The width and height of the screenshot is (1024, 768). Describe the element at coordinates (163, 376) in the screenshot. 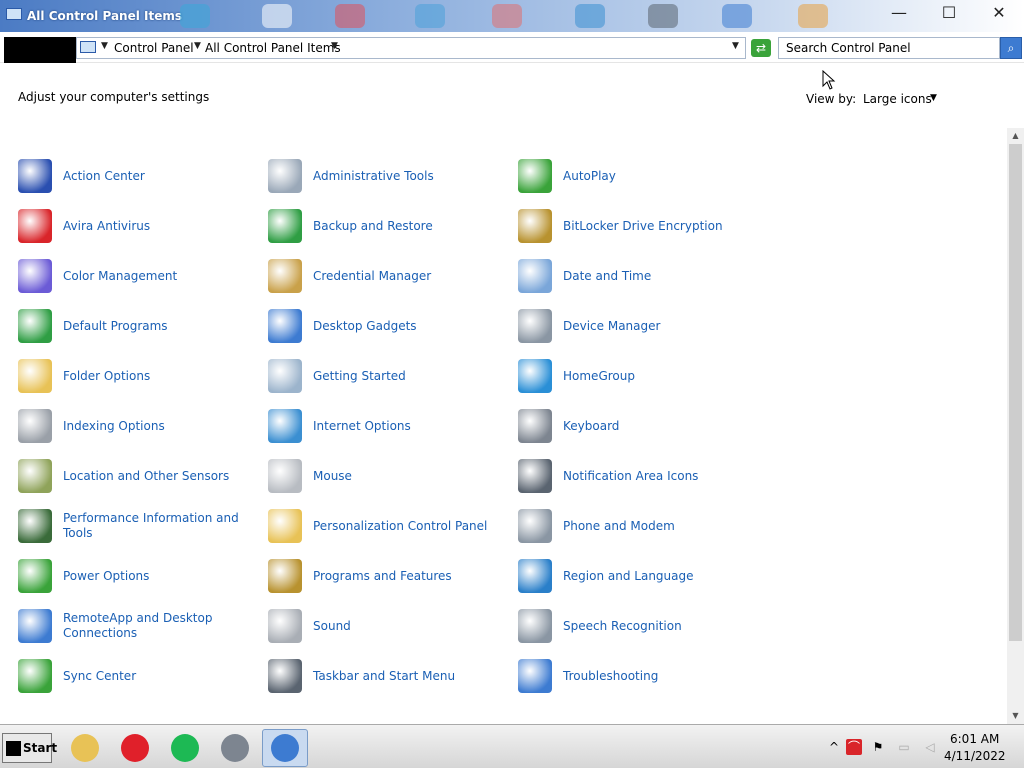

I see `control-panel-item-label: Folder Options` at that location.